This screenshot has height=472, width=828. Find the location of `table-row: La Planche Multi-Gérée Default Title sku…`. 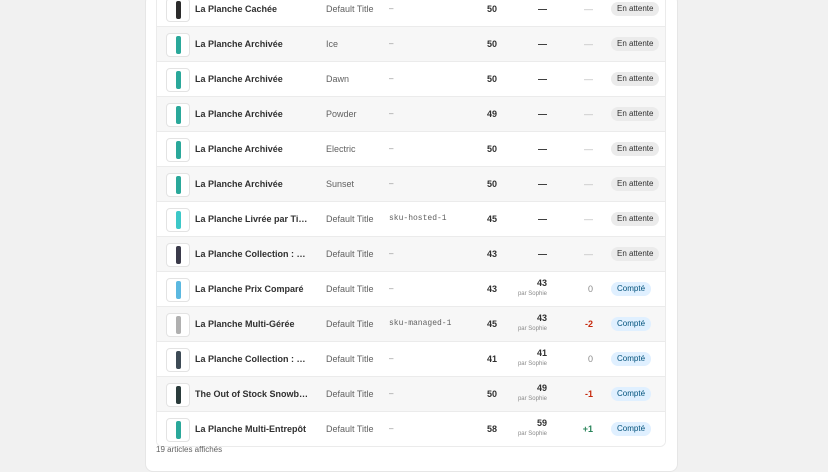

table-row: La Planche Multi-Gérée Default Title sku… is located at coordinates (411, 323).